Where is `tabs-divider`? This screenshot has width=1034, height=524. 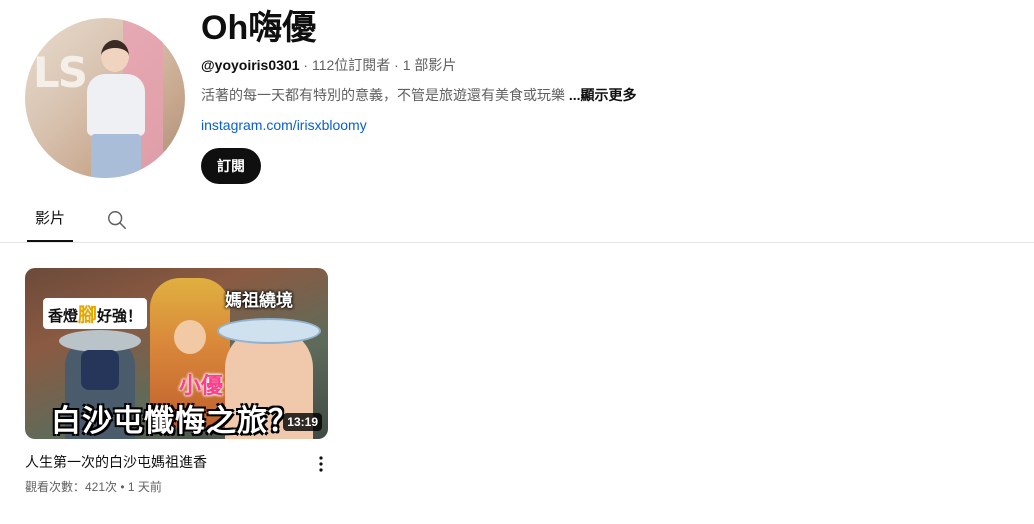
tabs-divider is located at coordinates (517, 242).